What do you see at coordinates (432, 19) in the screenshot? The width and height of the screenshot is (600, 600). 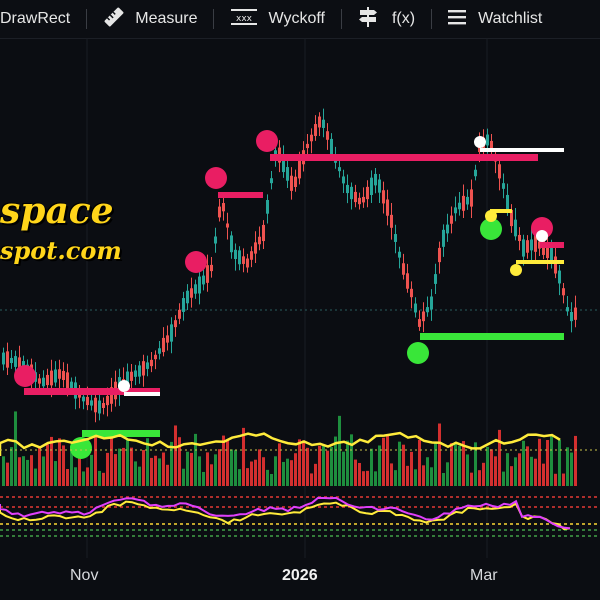 I see `toolbar-divider` at bounding box center [432, 19].